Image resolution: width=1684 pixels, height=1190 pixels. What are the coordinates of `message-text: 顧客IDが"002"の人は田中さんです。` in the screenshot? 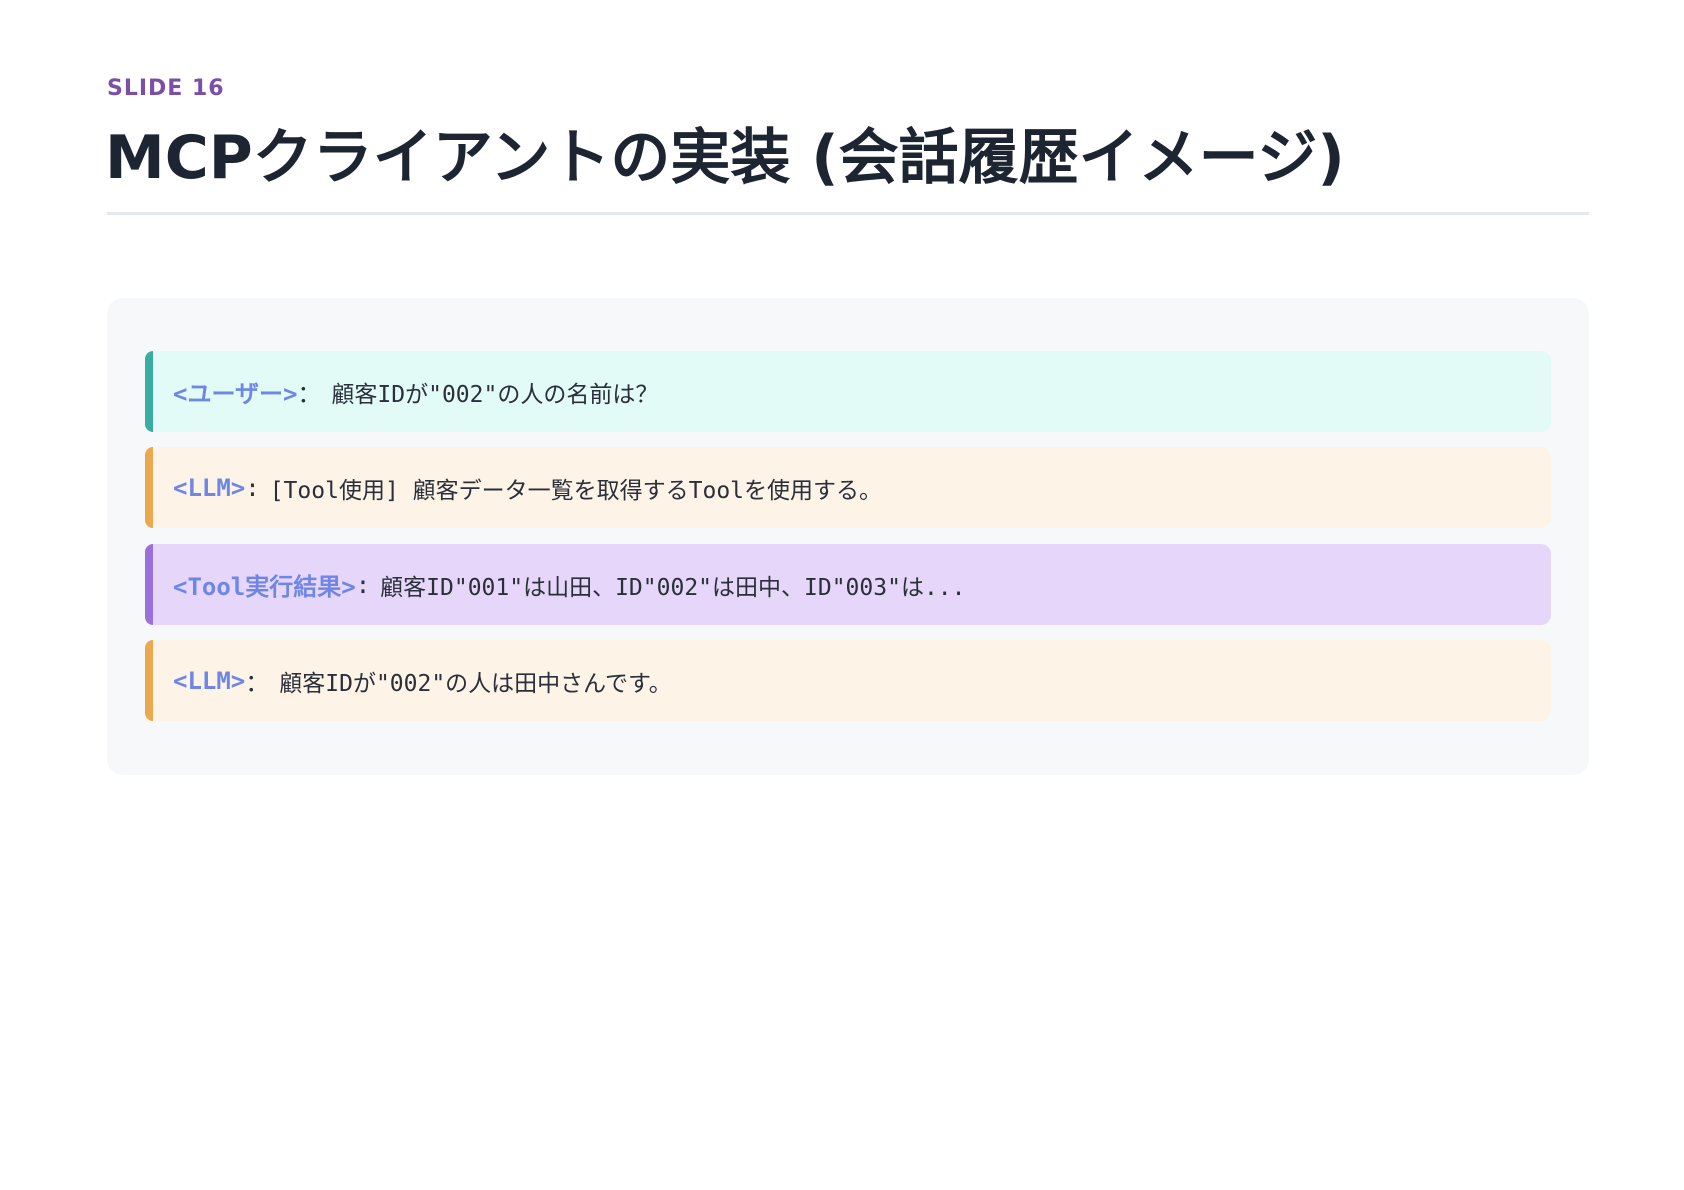 It's located at (475, 683).